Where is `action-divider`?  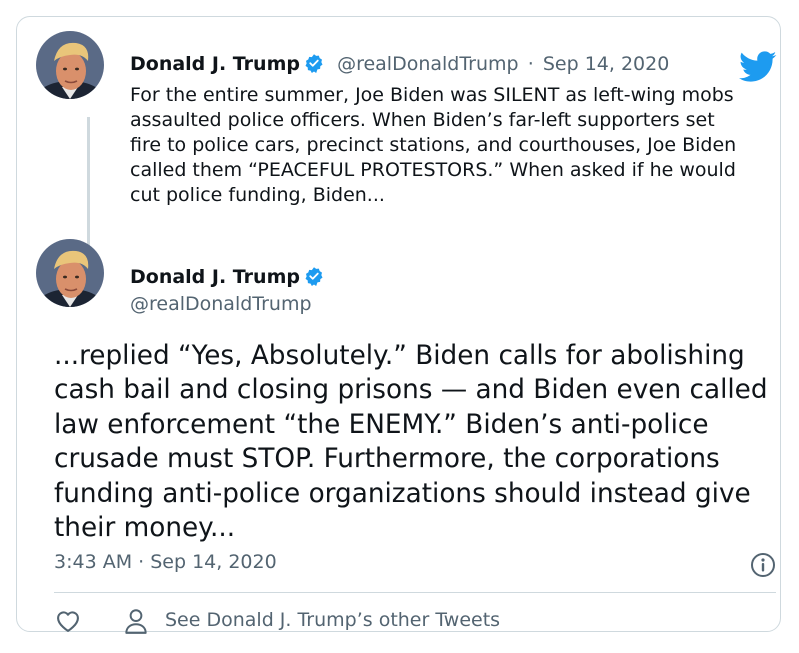
action-divider is located at coordinates (415, 592).